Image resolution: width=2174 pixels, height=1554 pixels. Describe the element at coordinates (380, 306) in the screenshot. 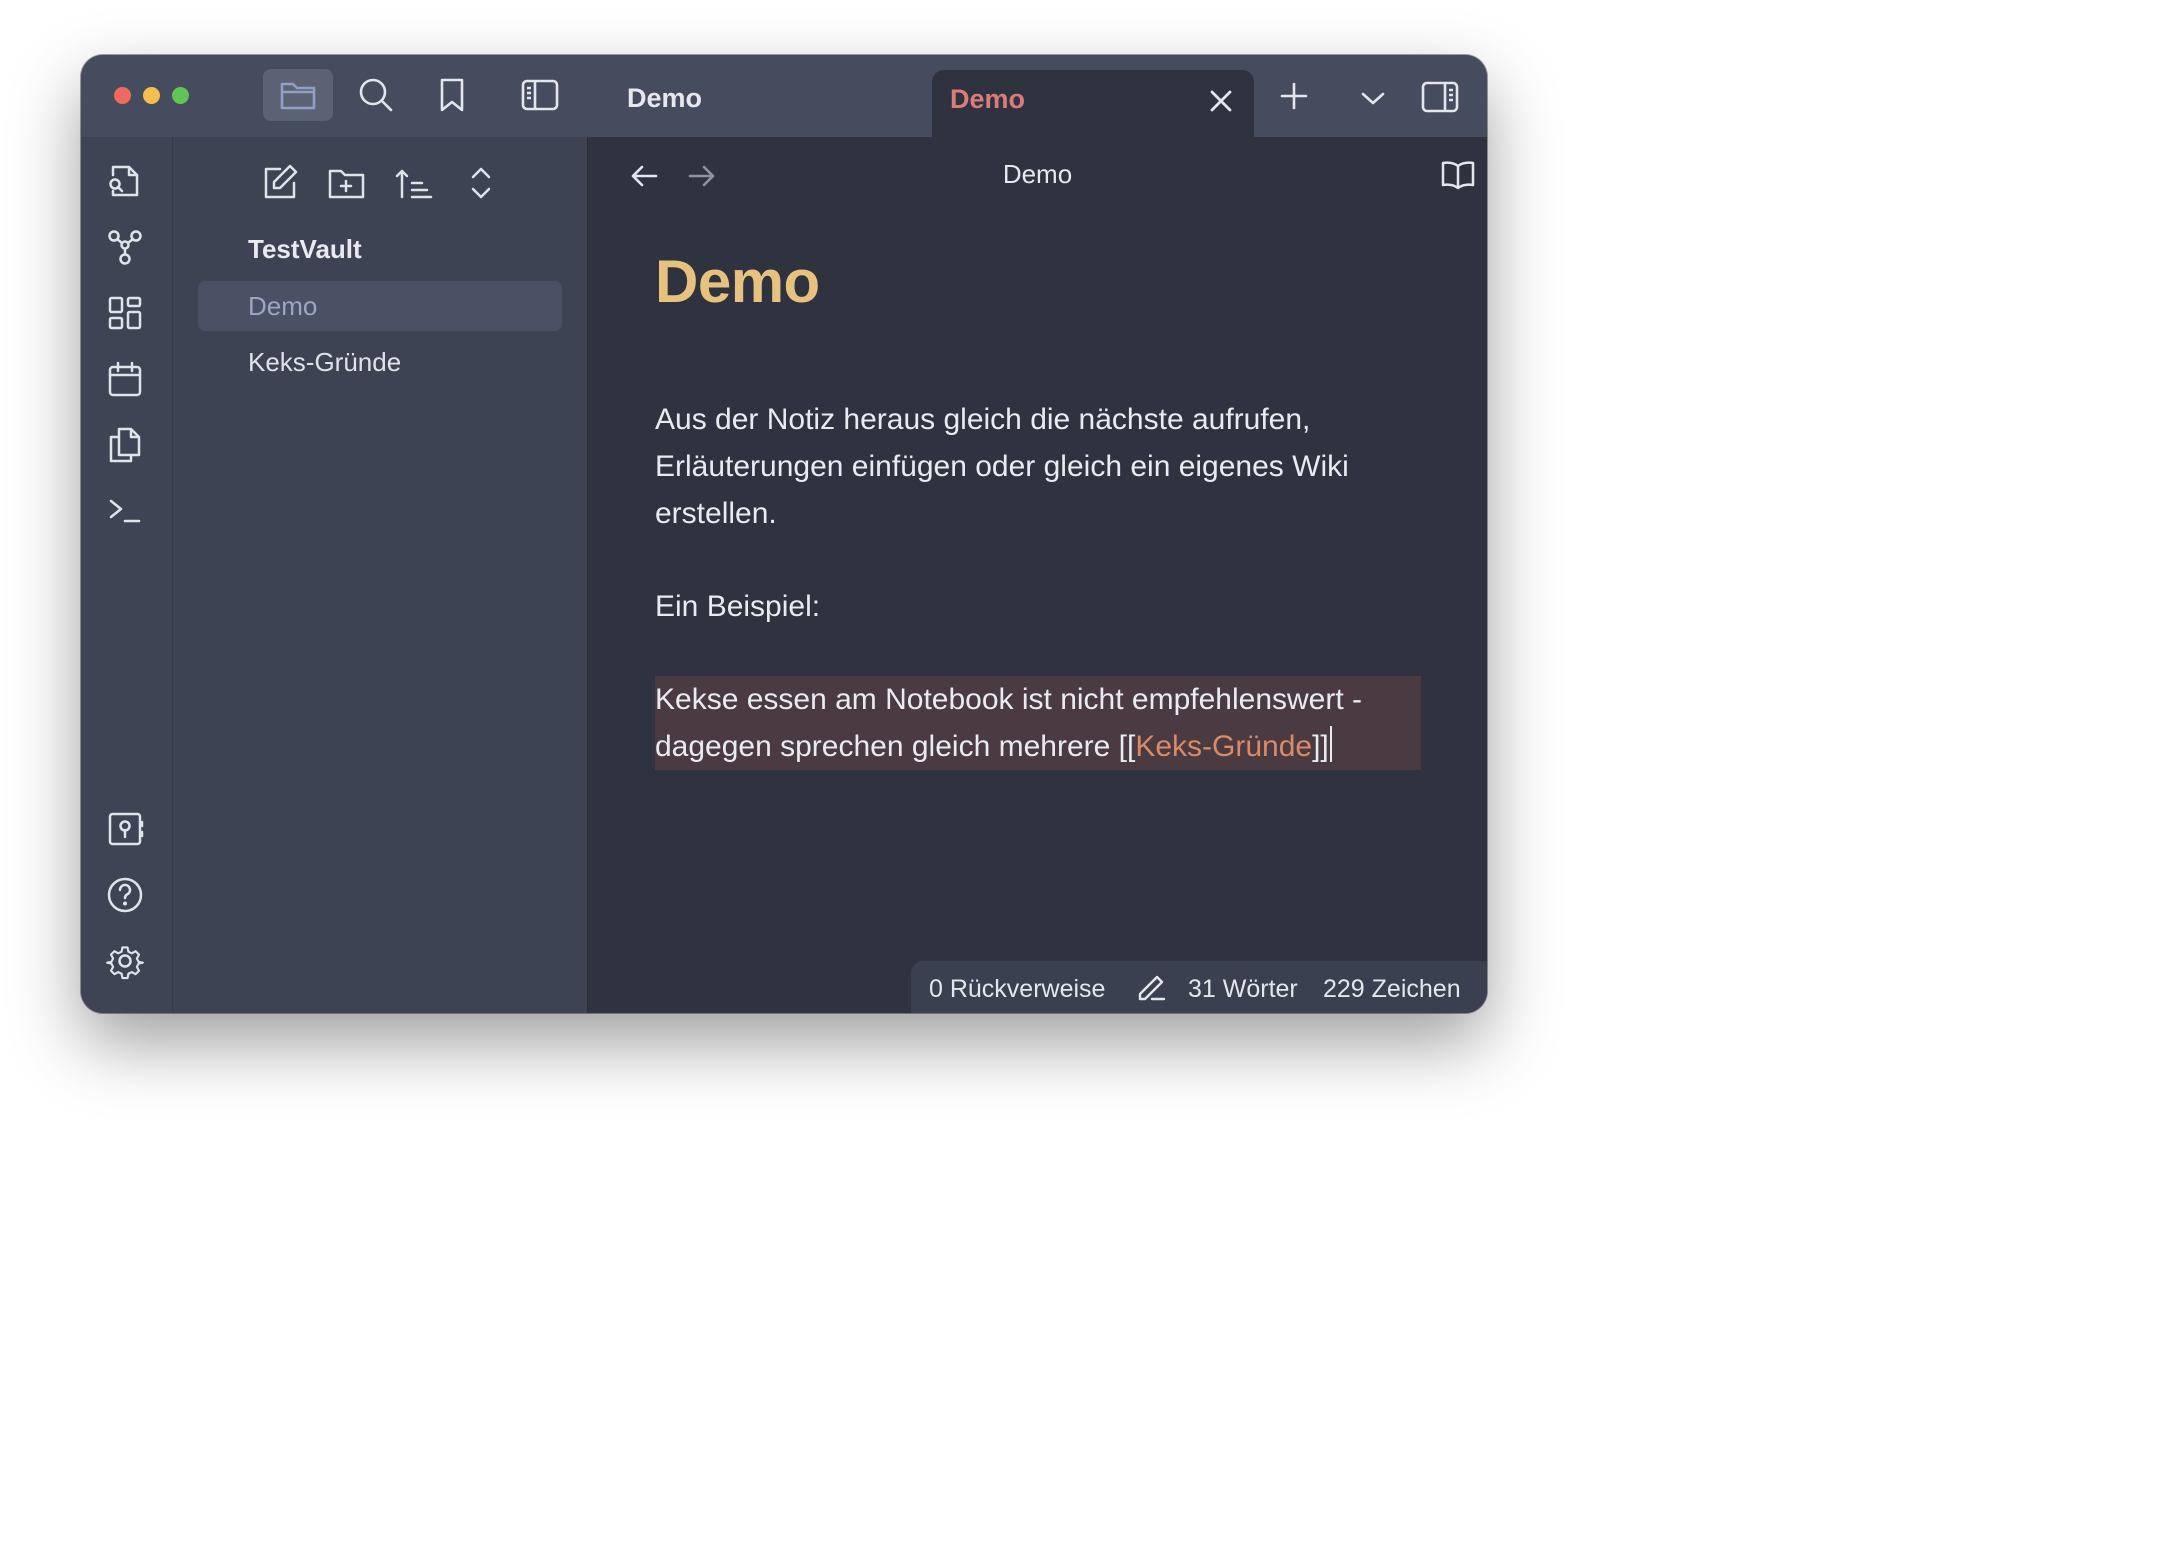

I see `file-item-demo: Demo` at that location.